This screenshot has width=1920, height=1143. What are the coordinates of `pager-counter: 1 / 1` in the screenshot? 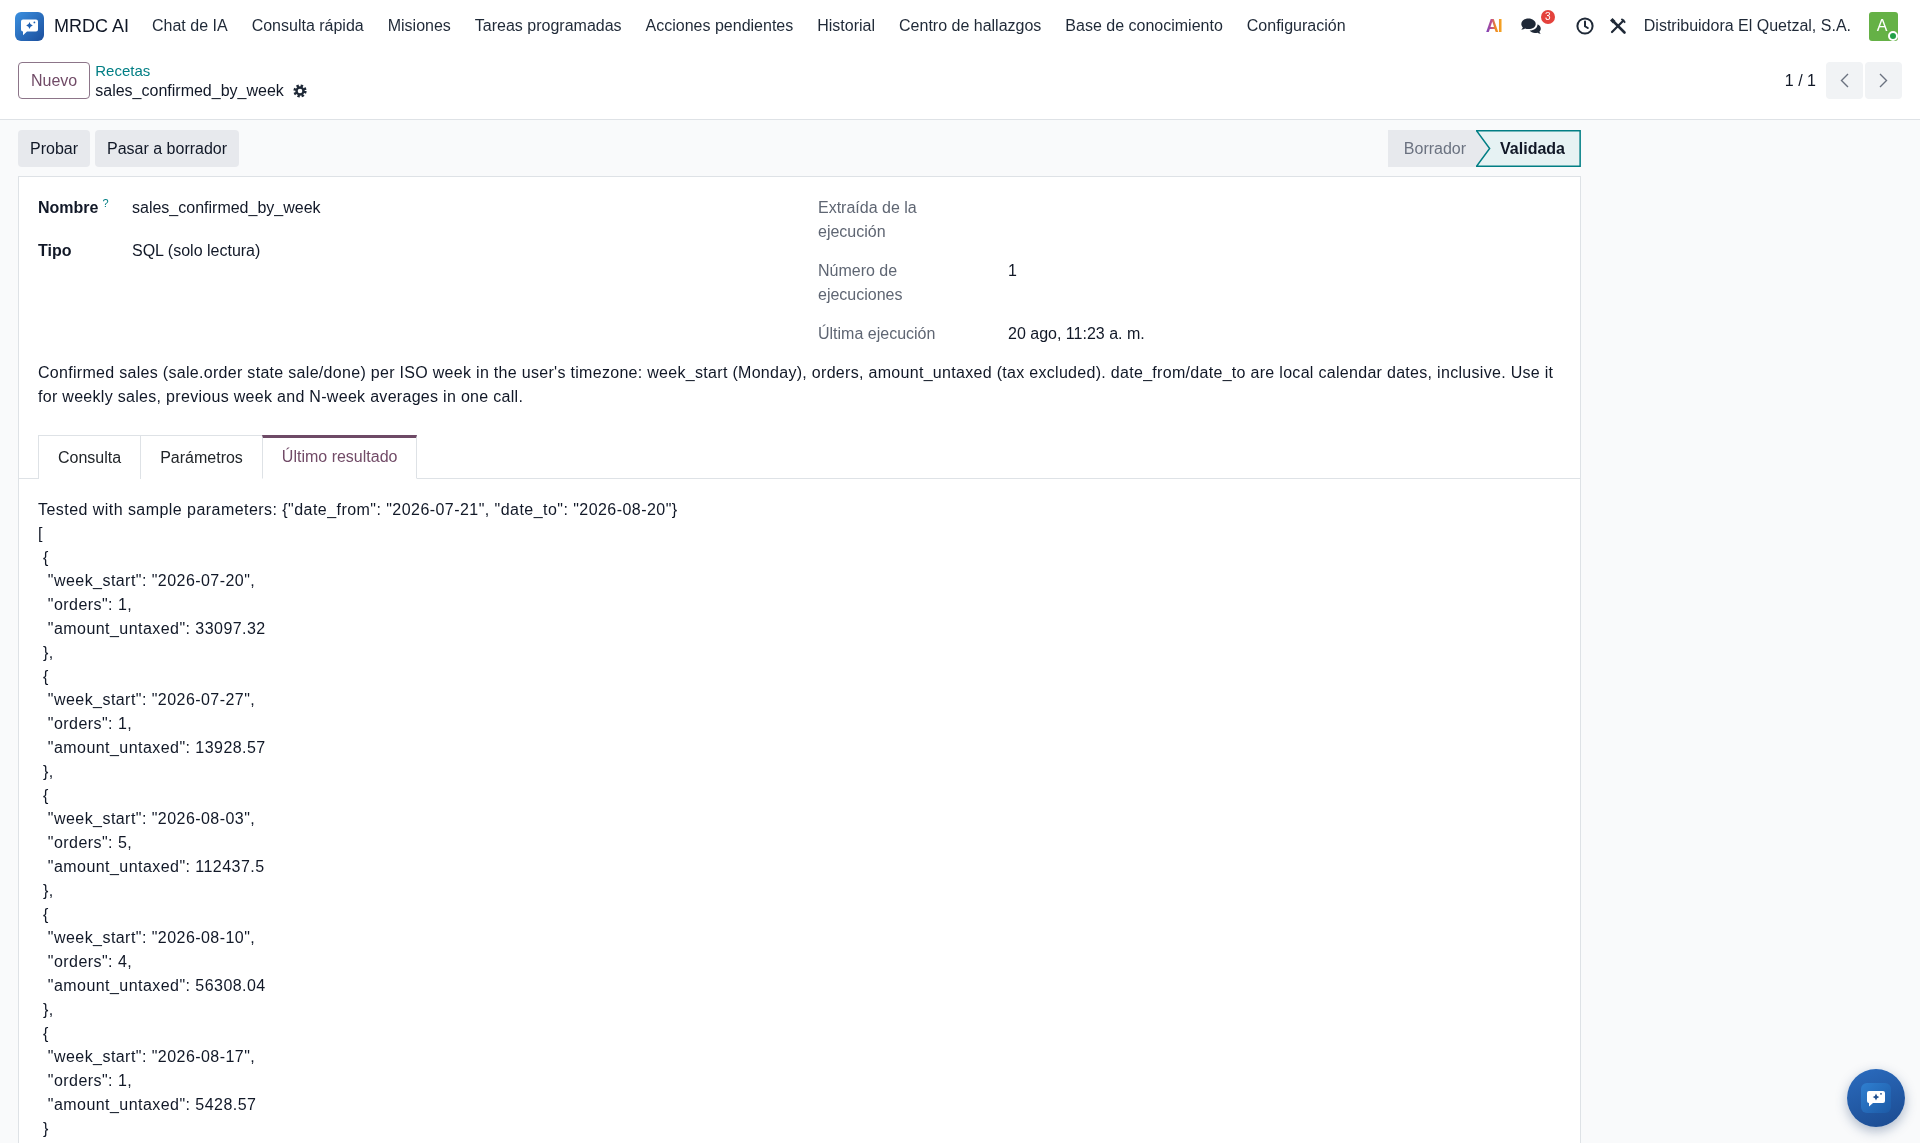 It's located at (1800, 81).